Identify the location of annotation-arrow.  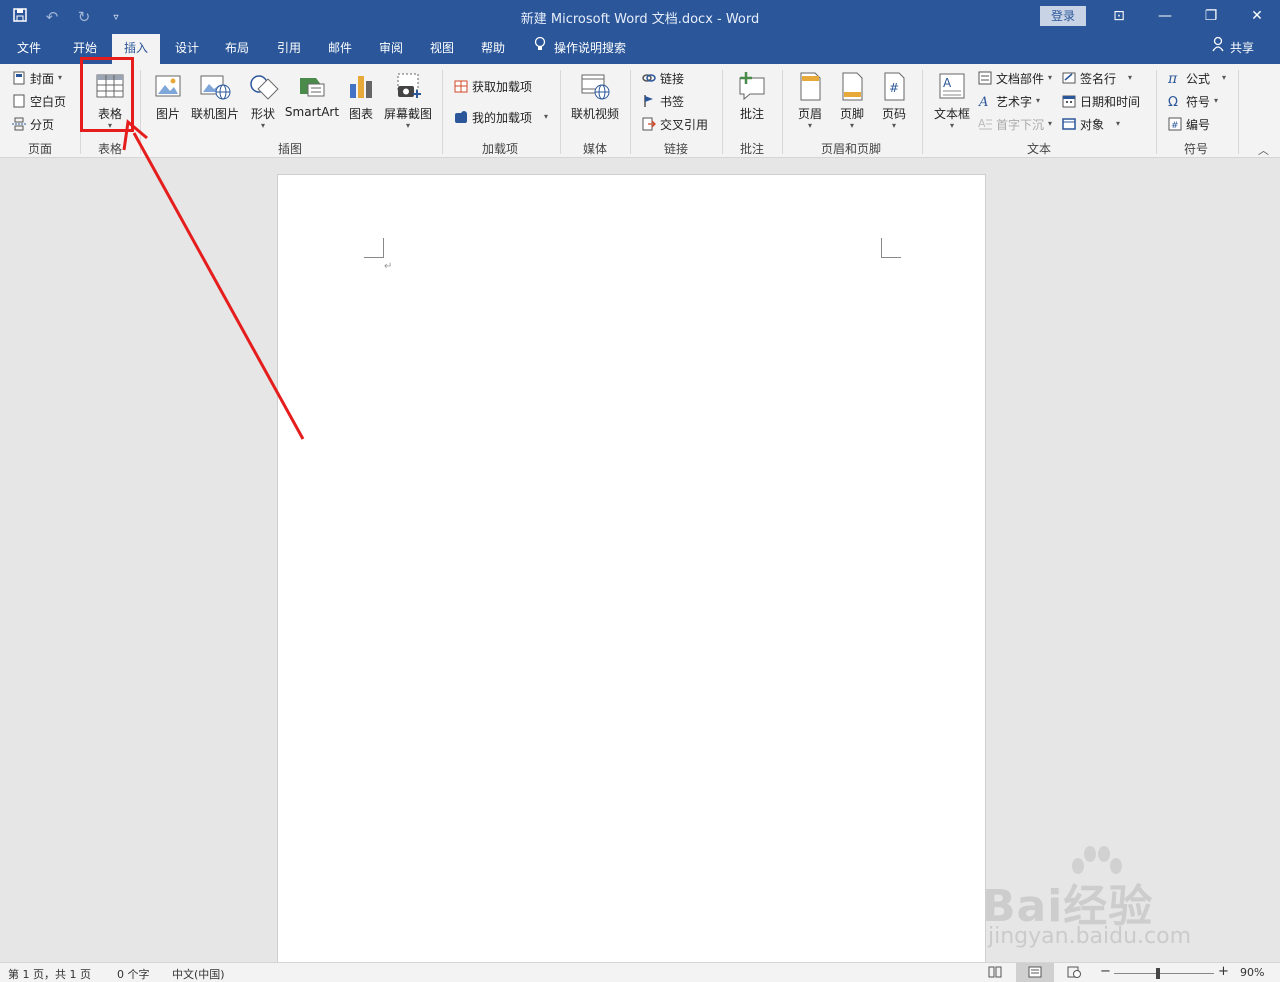
(213, 279).